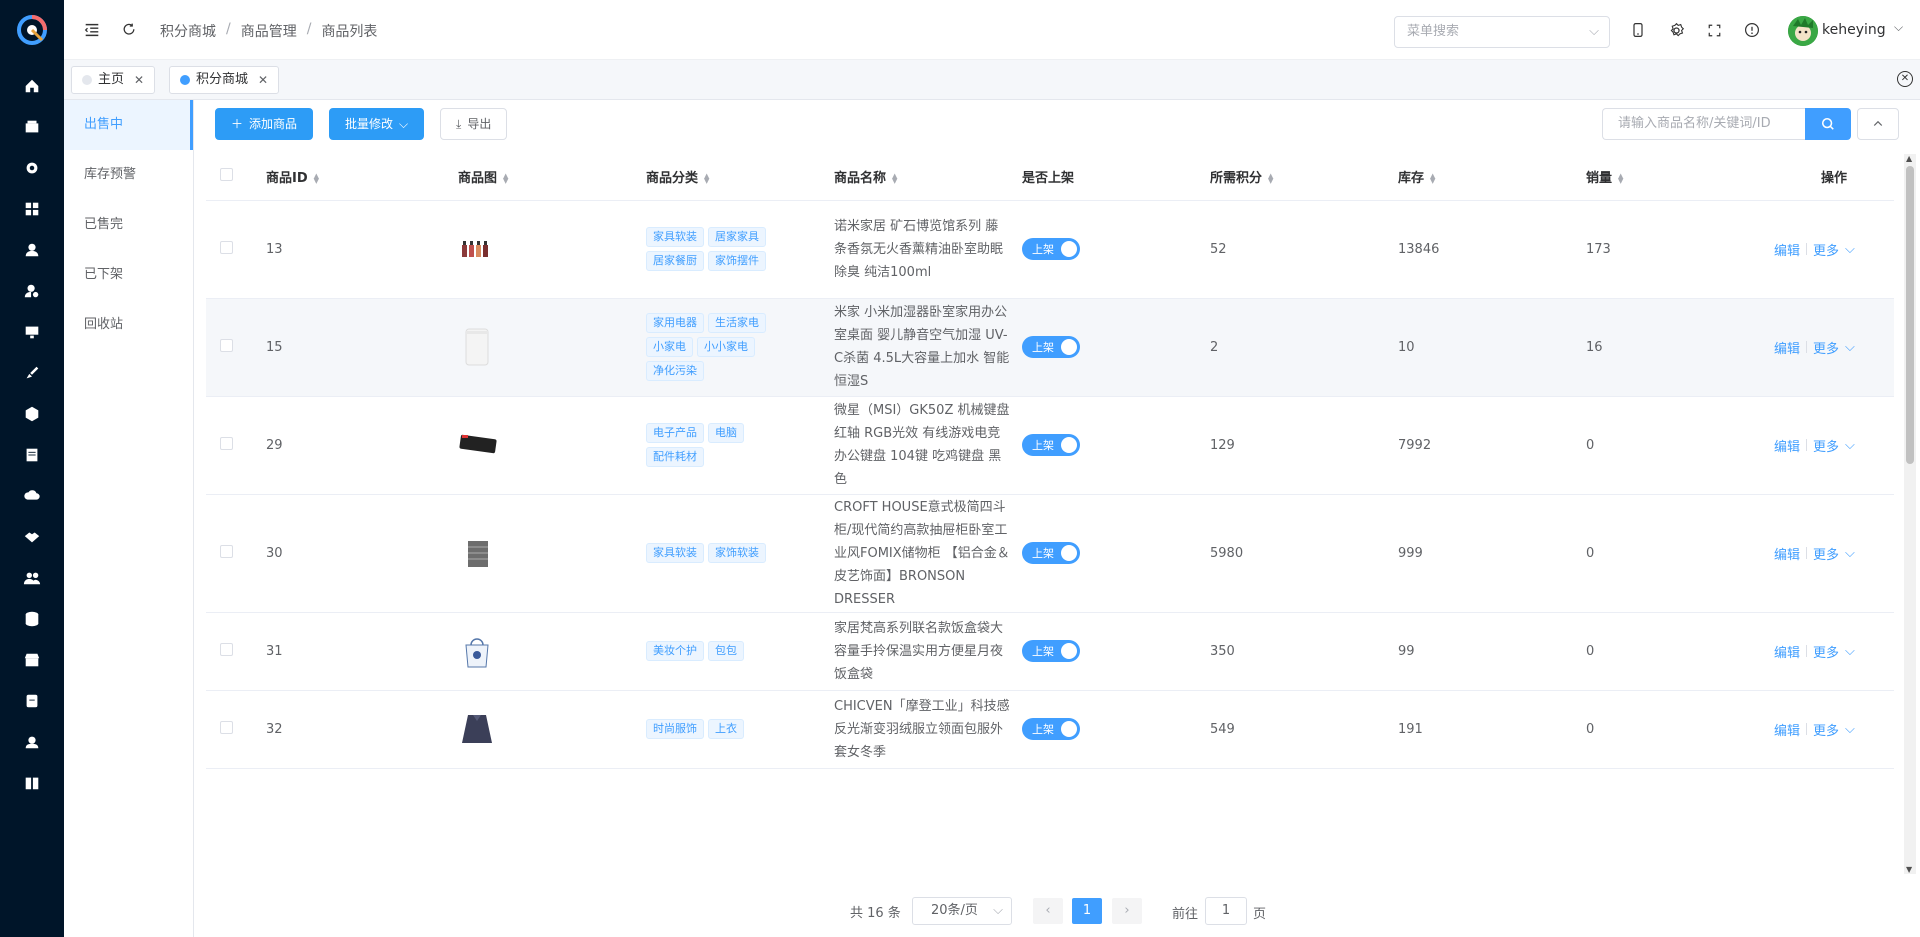  What do you see at coordinates (1910, 514) in the screenshot?
I see `table-scrollbar: ▲ ▼` at bounding box center [1910, 514].